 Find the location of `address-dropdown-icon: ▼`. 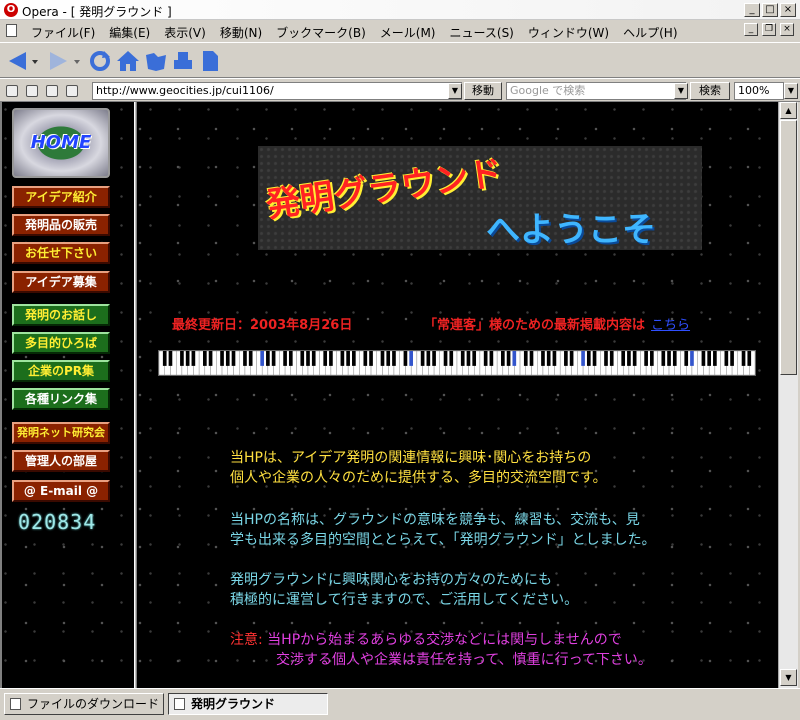

address-dropdown-icon: ▼ is located at coordinates (455, 91).